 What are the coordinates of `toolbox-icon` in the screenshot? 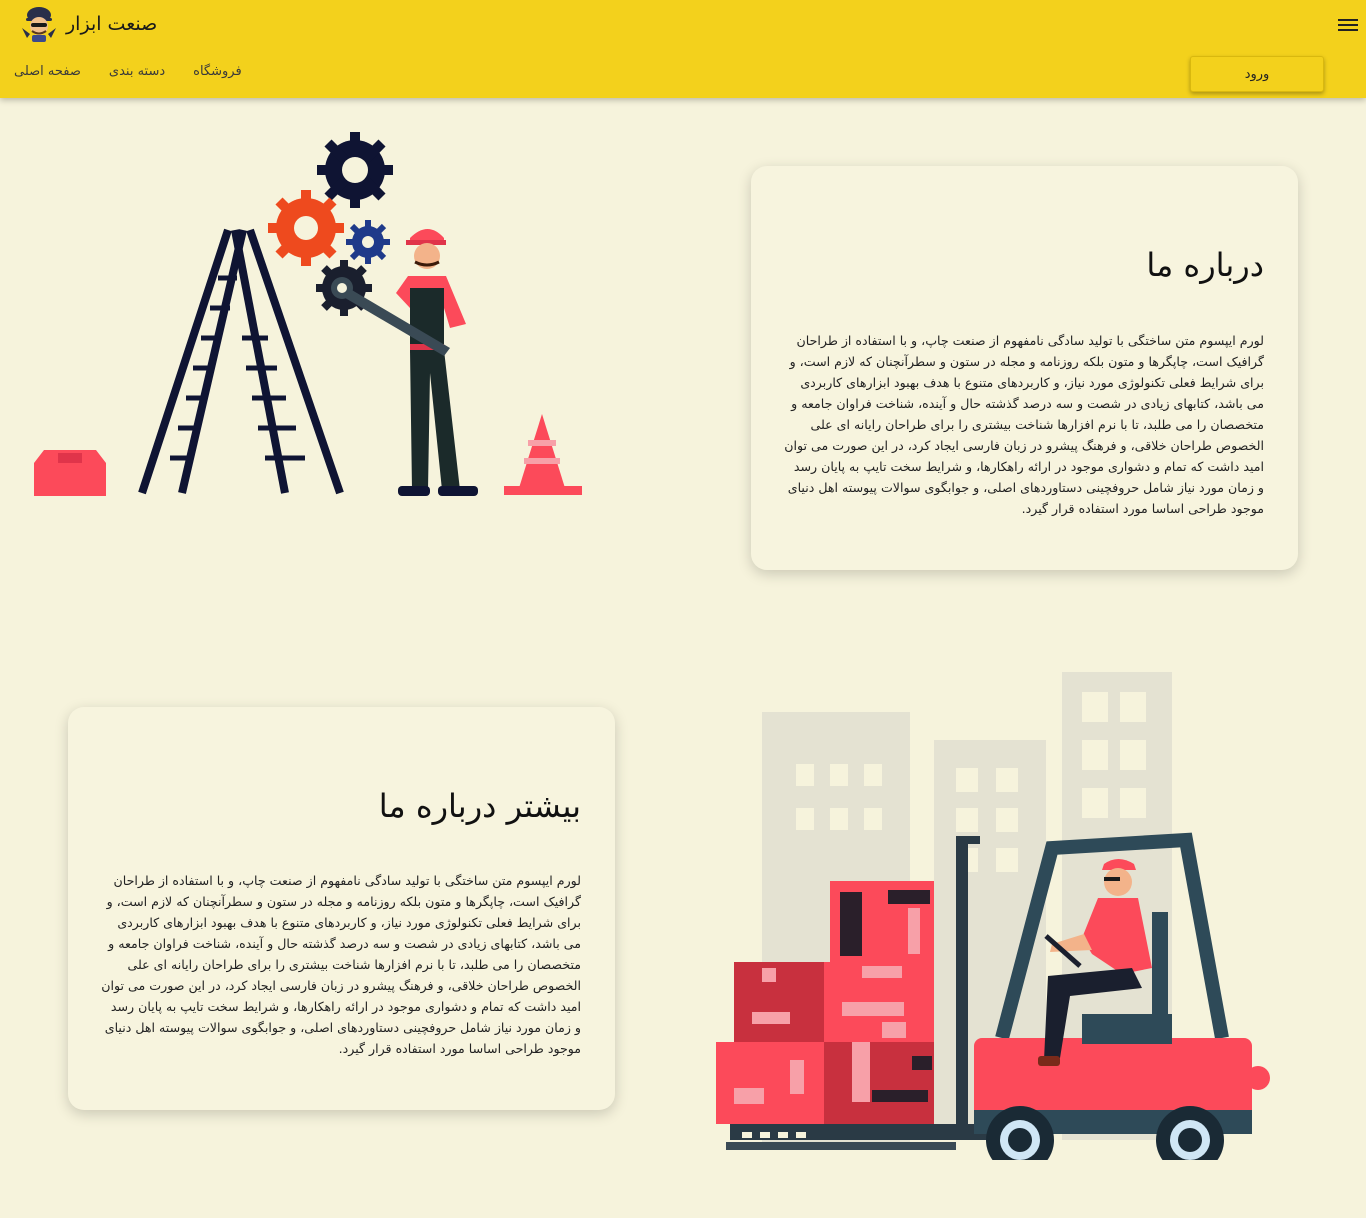 It's located at (70, 473).